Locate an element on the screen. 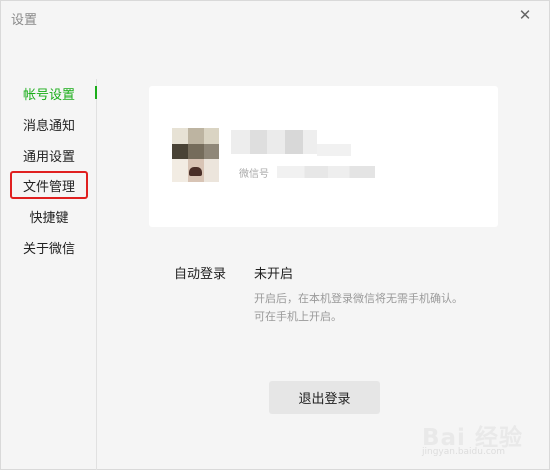 The width and height of the screenshot is (550, 470). sidebar-item-account: 帐号设置 is located at coordinates (49, 93).